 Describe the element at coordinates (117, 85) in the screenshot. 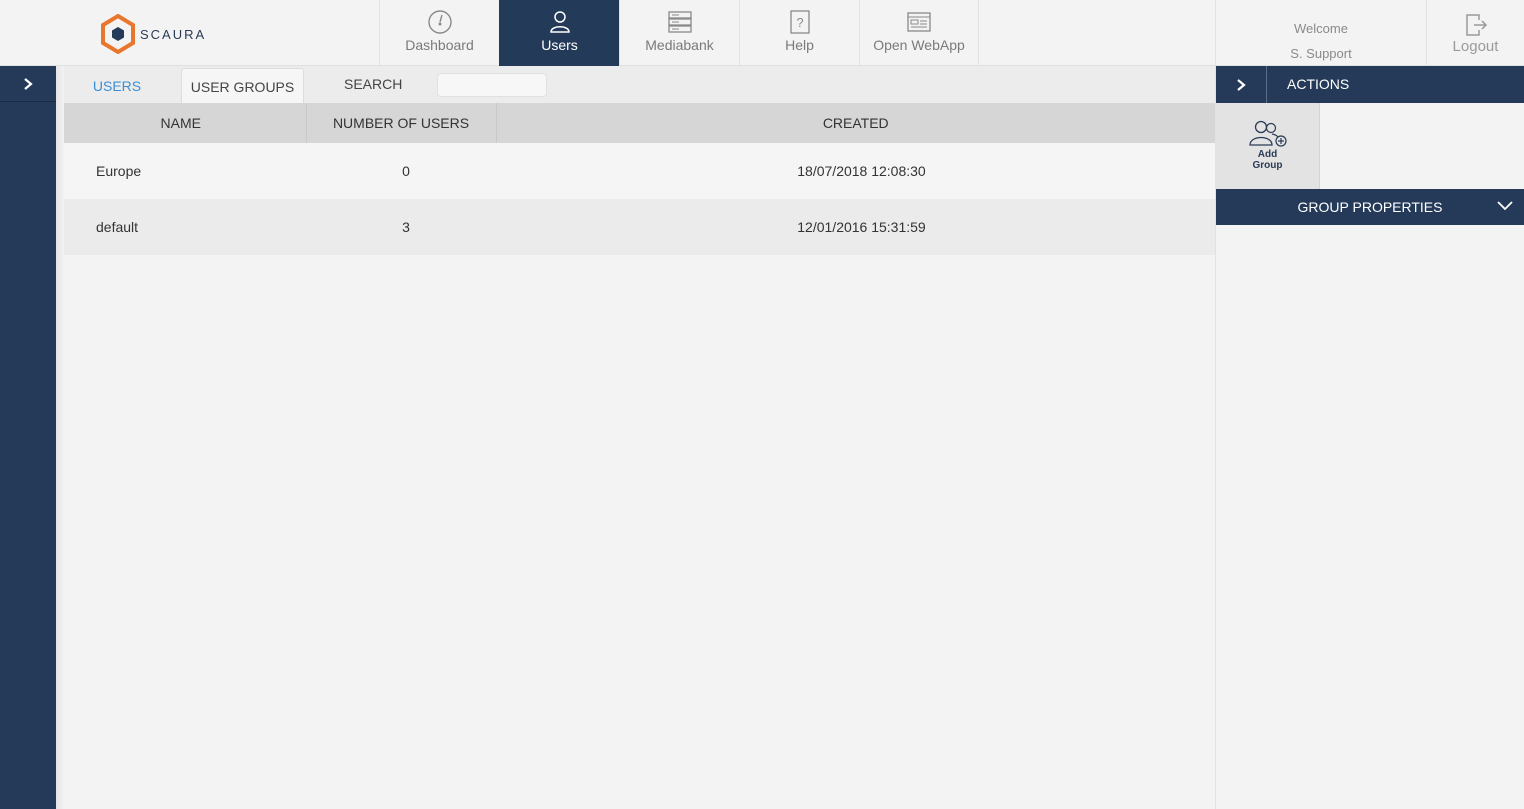

I see `tab-users: USERS` at that location.